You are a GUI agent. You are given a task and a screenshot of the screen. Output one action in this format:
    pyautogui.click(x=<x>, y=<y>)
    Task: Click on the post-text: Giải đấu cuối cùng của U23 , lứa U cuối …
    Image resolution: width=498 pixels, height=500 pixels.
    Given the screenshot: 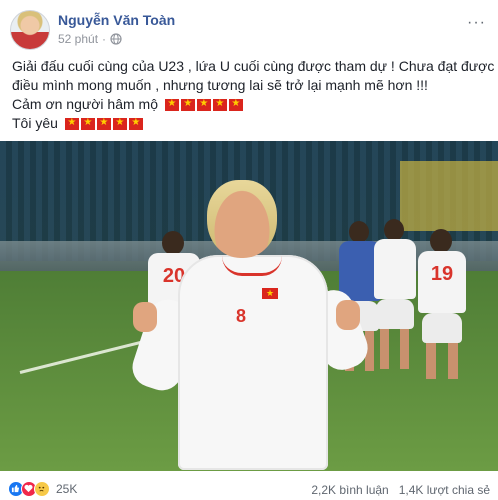 What is the action you would take?
    pyautogui.click(x=253, y=95)
    